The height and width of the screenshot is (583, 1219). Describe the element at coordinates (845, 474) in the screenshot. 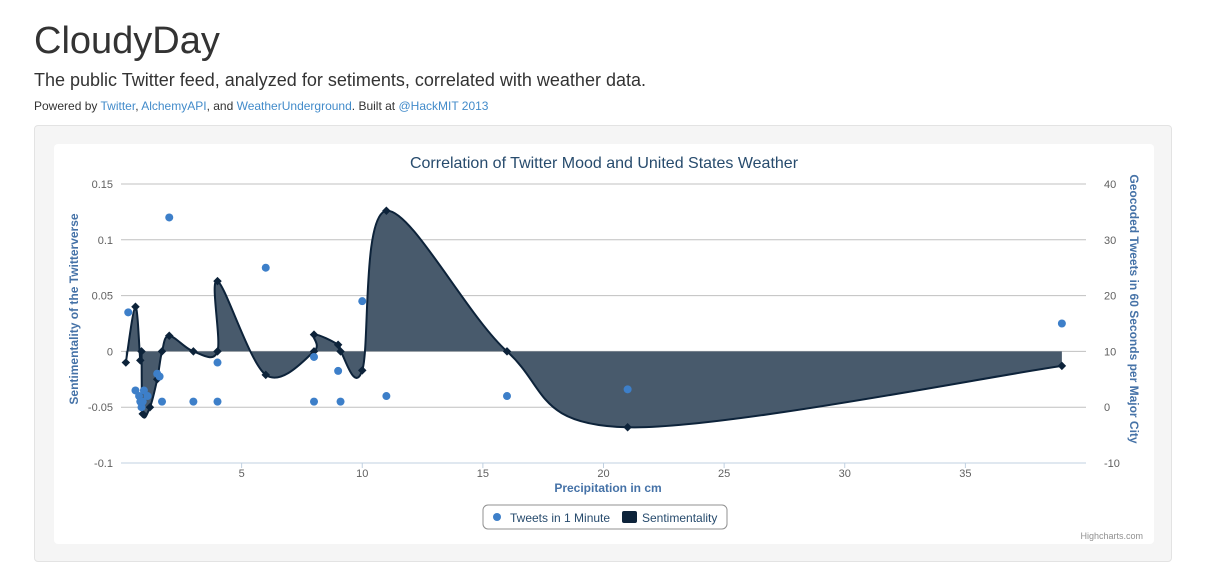

I see `x-tick-label: 30` at that location.